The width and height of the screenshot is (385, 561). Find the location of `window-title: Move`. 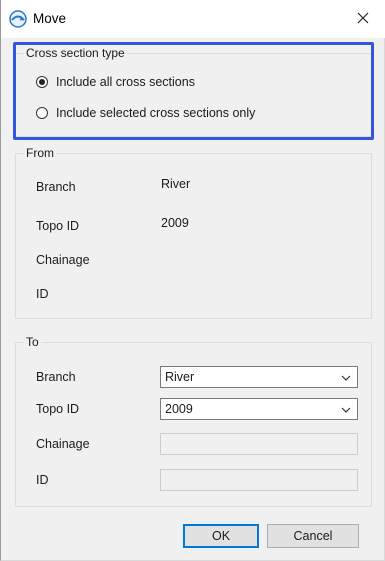

window-title: Move is located at coordinates (50, 18).